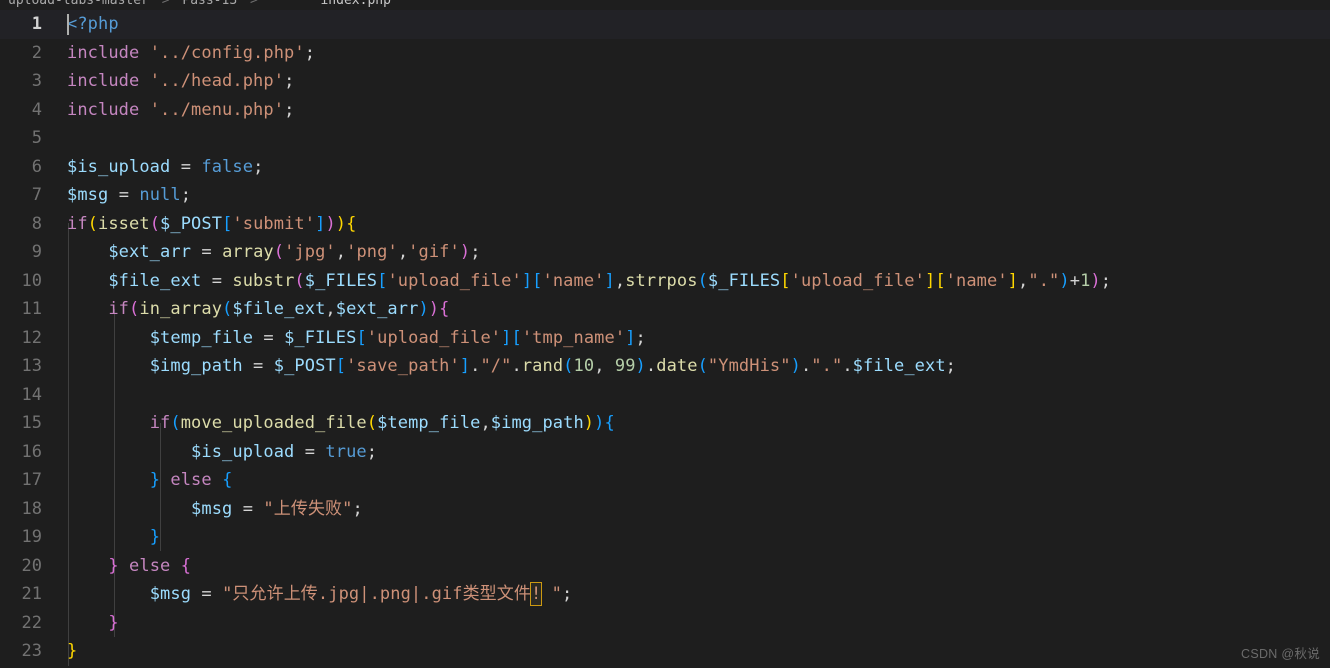  Describe the element at coordinates (31, 309) in the screenshot. I see `line-number: 11` at that location.